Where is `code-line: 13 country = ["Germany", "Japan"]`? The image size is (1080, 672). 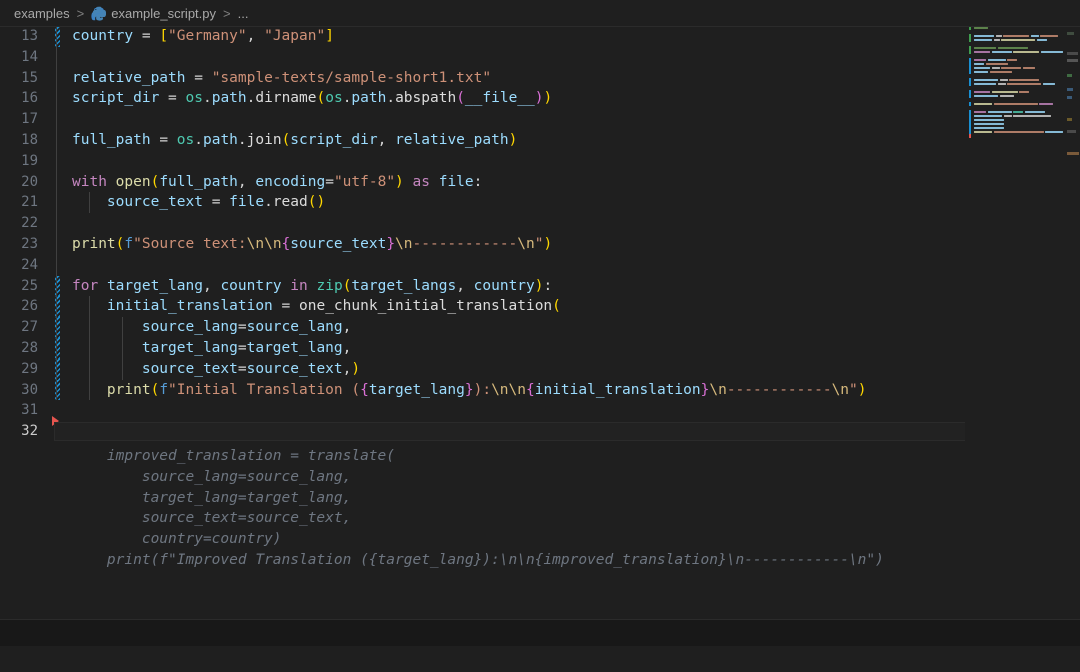 code-line: 13 country = ["Germany", "Japan"] is located at coordinates (482, 36).